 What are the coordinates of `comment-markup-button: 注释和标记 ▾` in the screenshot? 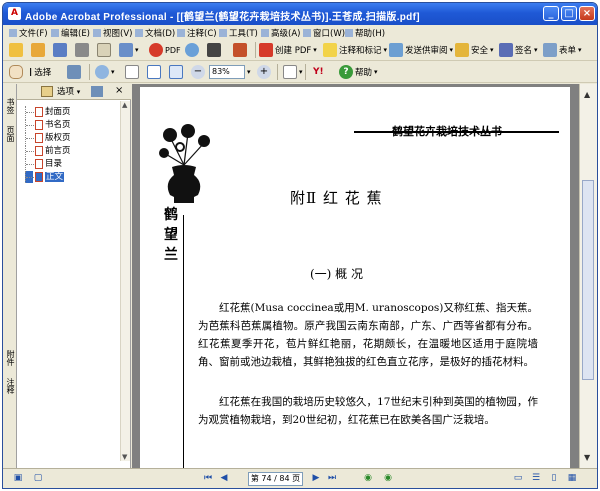 It's located at (355, 50).